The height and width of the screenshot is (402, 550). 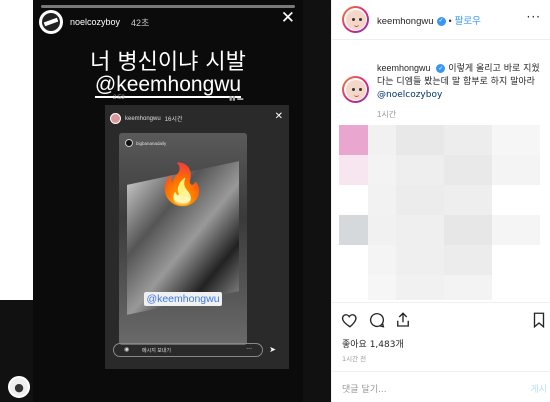 What do you see at coordinates (441, 386) in the screenshot?
I see `comment-bar: 댓글 달기... 게시` at bounding box center [441, 386].